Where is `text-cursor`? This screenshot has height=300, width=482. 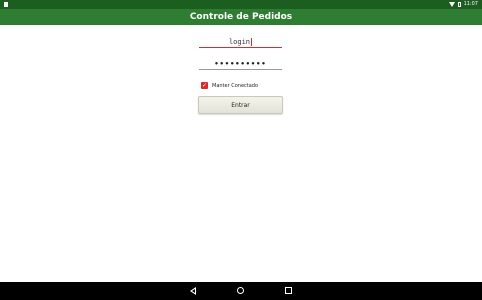
text-cursor is located at coordinates (252, 41).